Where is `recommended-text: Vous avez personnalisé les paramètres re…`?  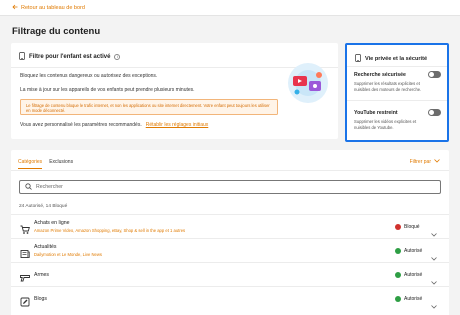
recommended-text: Vous avez personnalisé les paramètres re… is located at coordinates (81, 125).